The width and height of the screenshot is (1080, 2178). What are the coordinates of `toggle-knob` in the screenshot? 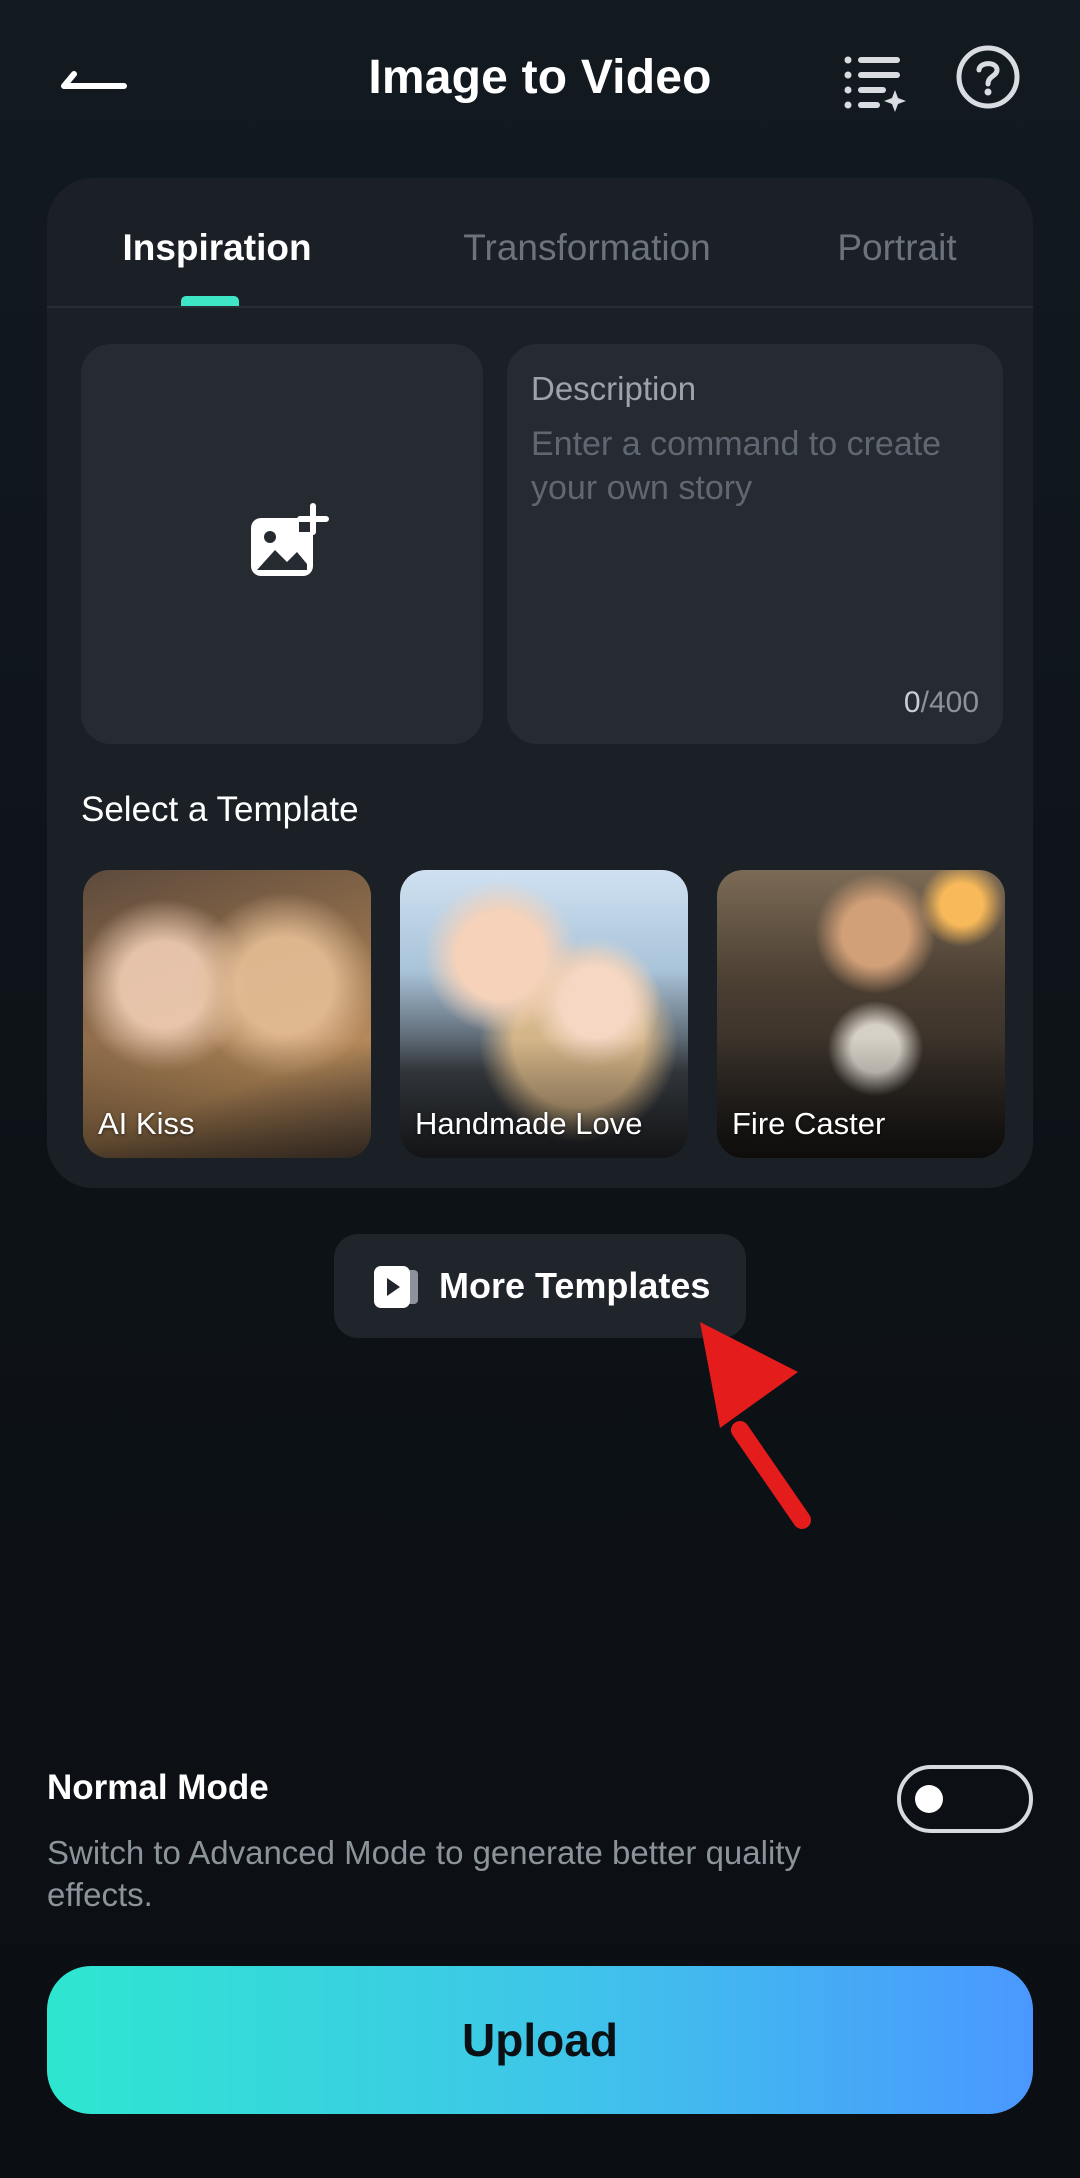 It's located at (929, 1799).